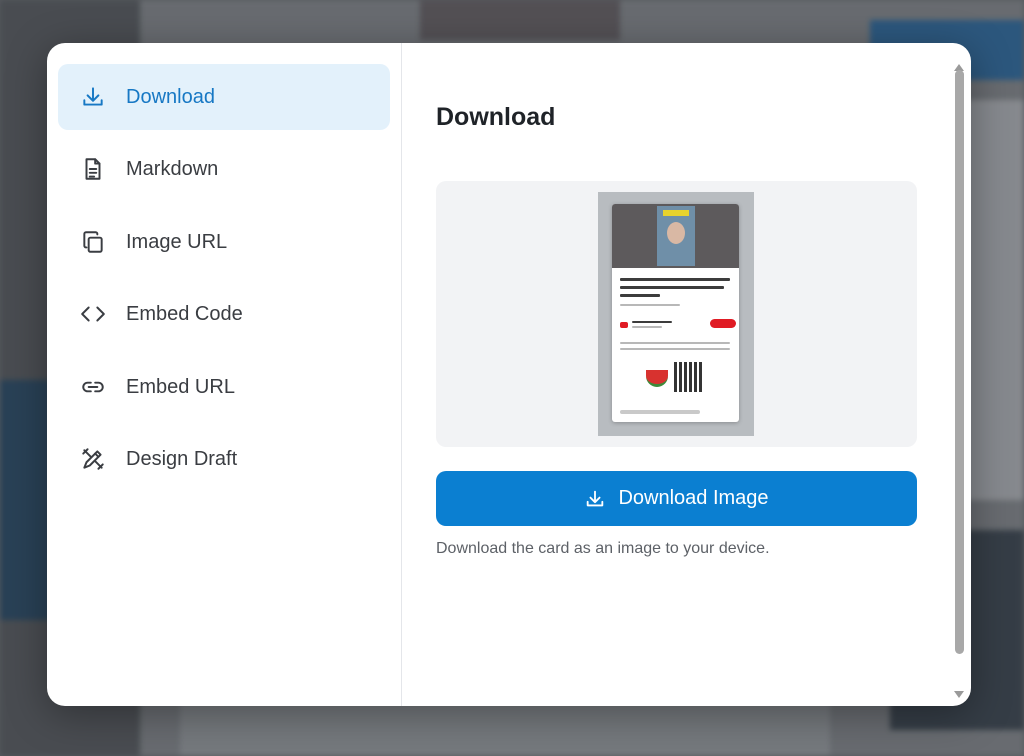  Describe the element at coordinates (93, 242) in the screenshot. I see `copy-icon` at that location.